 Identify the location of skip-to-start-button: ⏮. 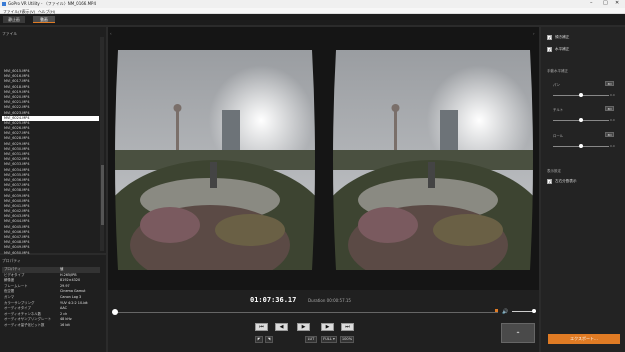
(261, 327).